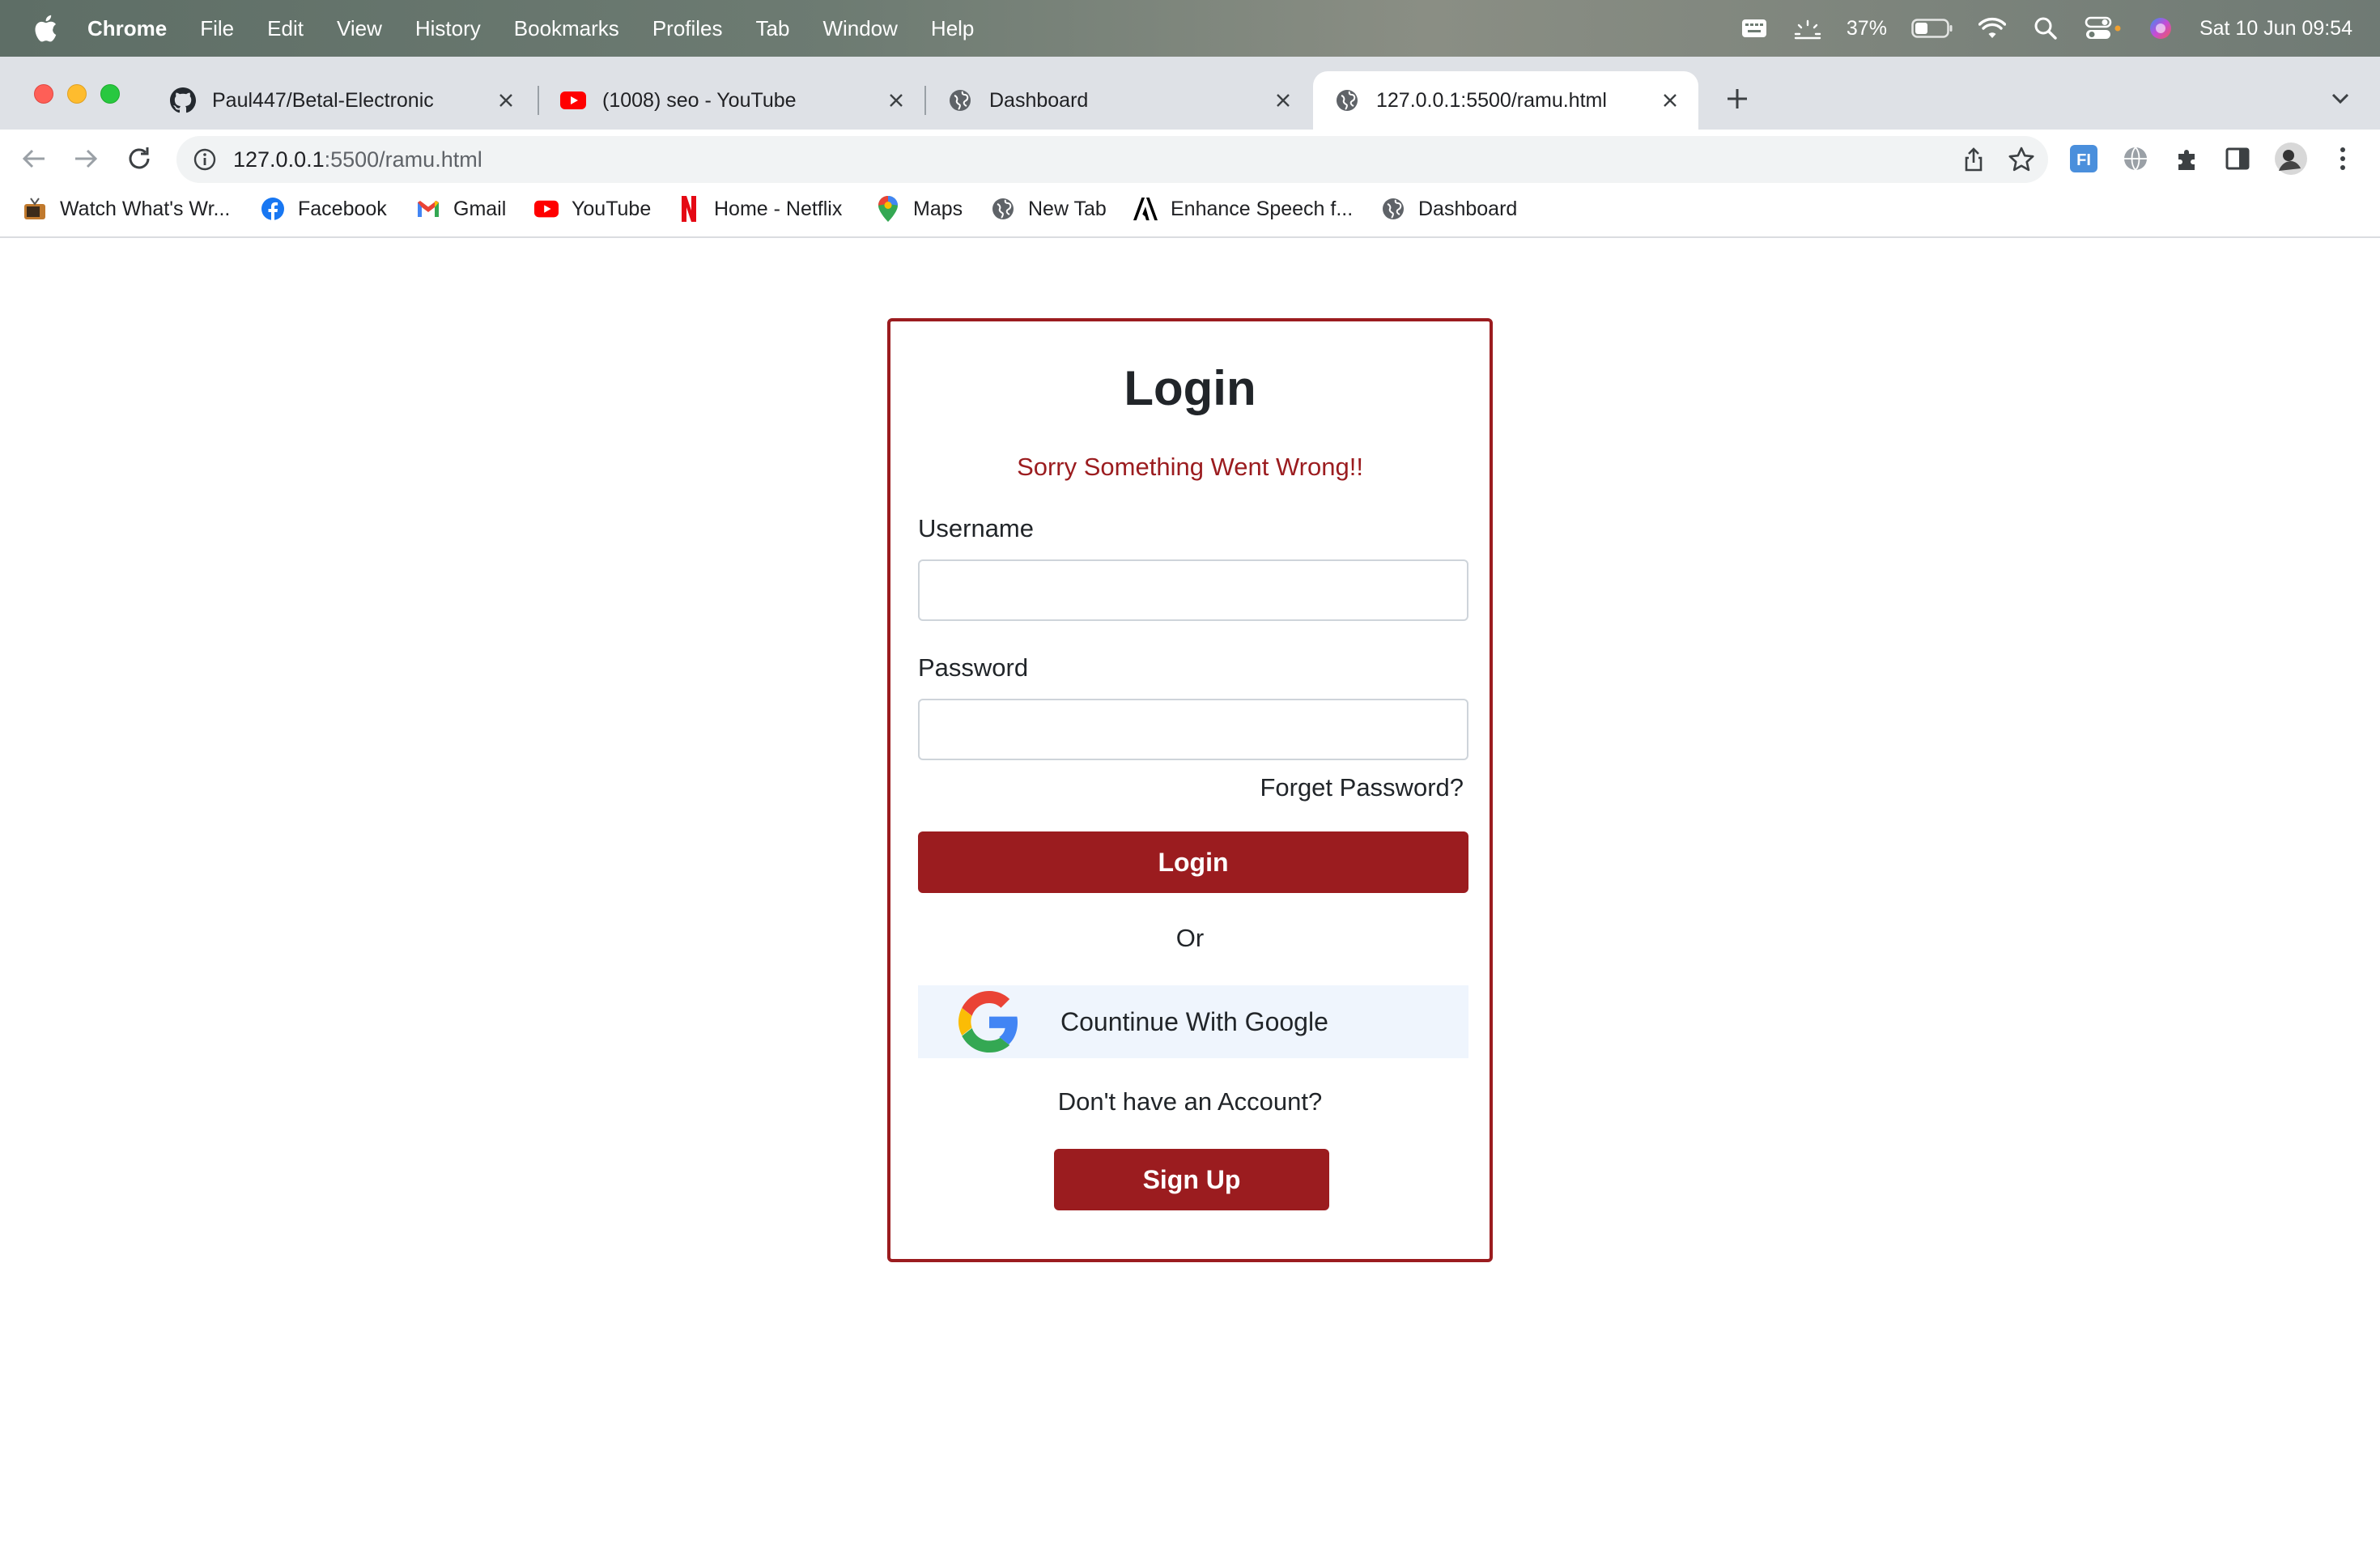 The width and height of the screenshot is (2380, 1548). I want to click on url-text: 127.0.0.1:5500/ramu.html, so click(357, 159).